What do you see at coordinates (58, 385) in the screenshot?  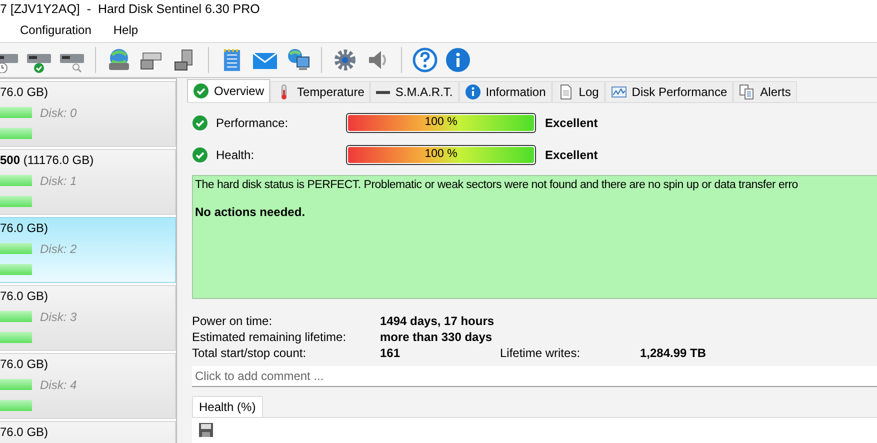 I see `disk-label: Disk: 4` at bounding box center [58, 385].